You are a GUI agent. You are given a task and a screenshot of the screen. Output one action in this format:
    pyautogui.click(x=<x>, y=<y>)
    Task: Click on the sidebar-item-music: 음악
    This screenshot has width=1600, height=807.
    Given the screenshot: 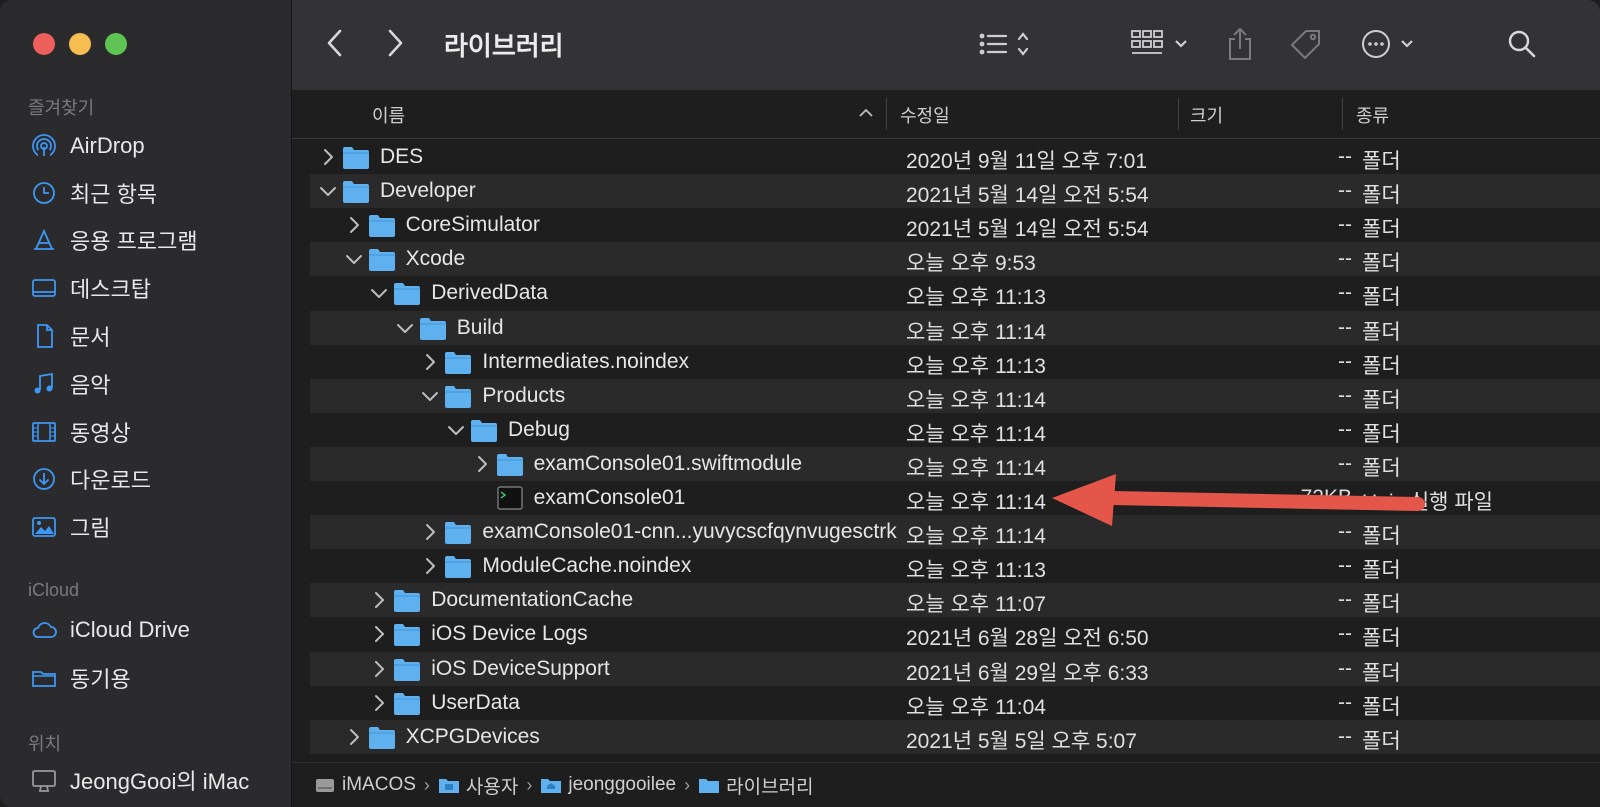 What is the action you would take?
    pyautogui.click(x=70, y=384)
    